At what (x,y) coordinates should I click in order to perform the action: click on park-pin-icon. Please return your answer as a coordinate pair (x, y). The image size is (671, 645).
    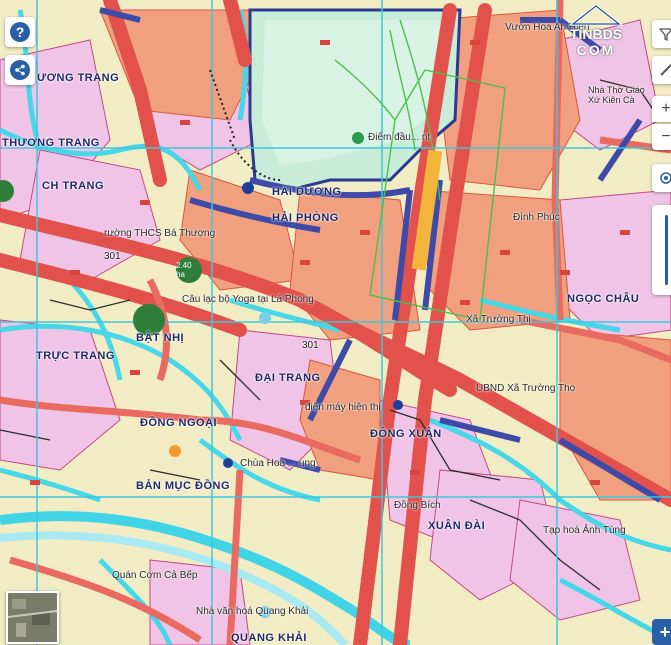
    Looking at the image, I should click on (358, 138).